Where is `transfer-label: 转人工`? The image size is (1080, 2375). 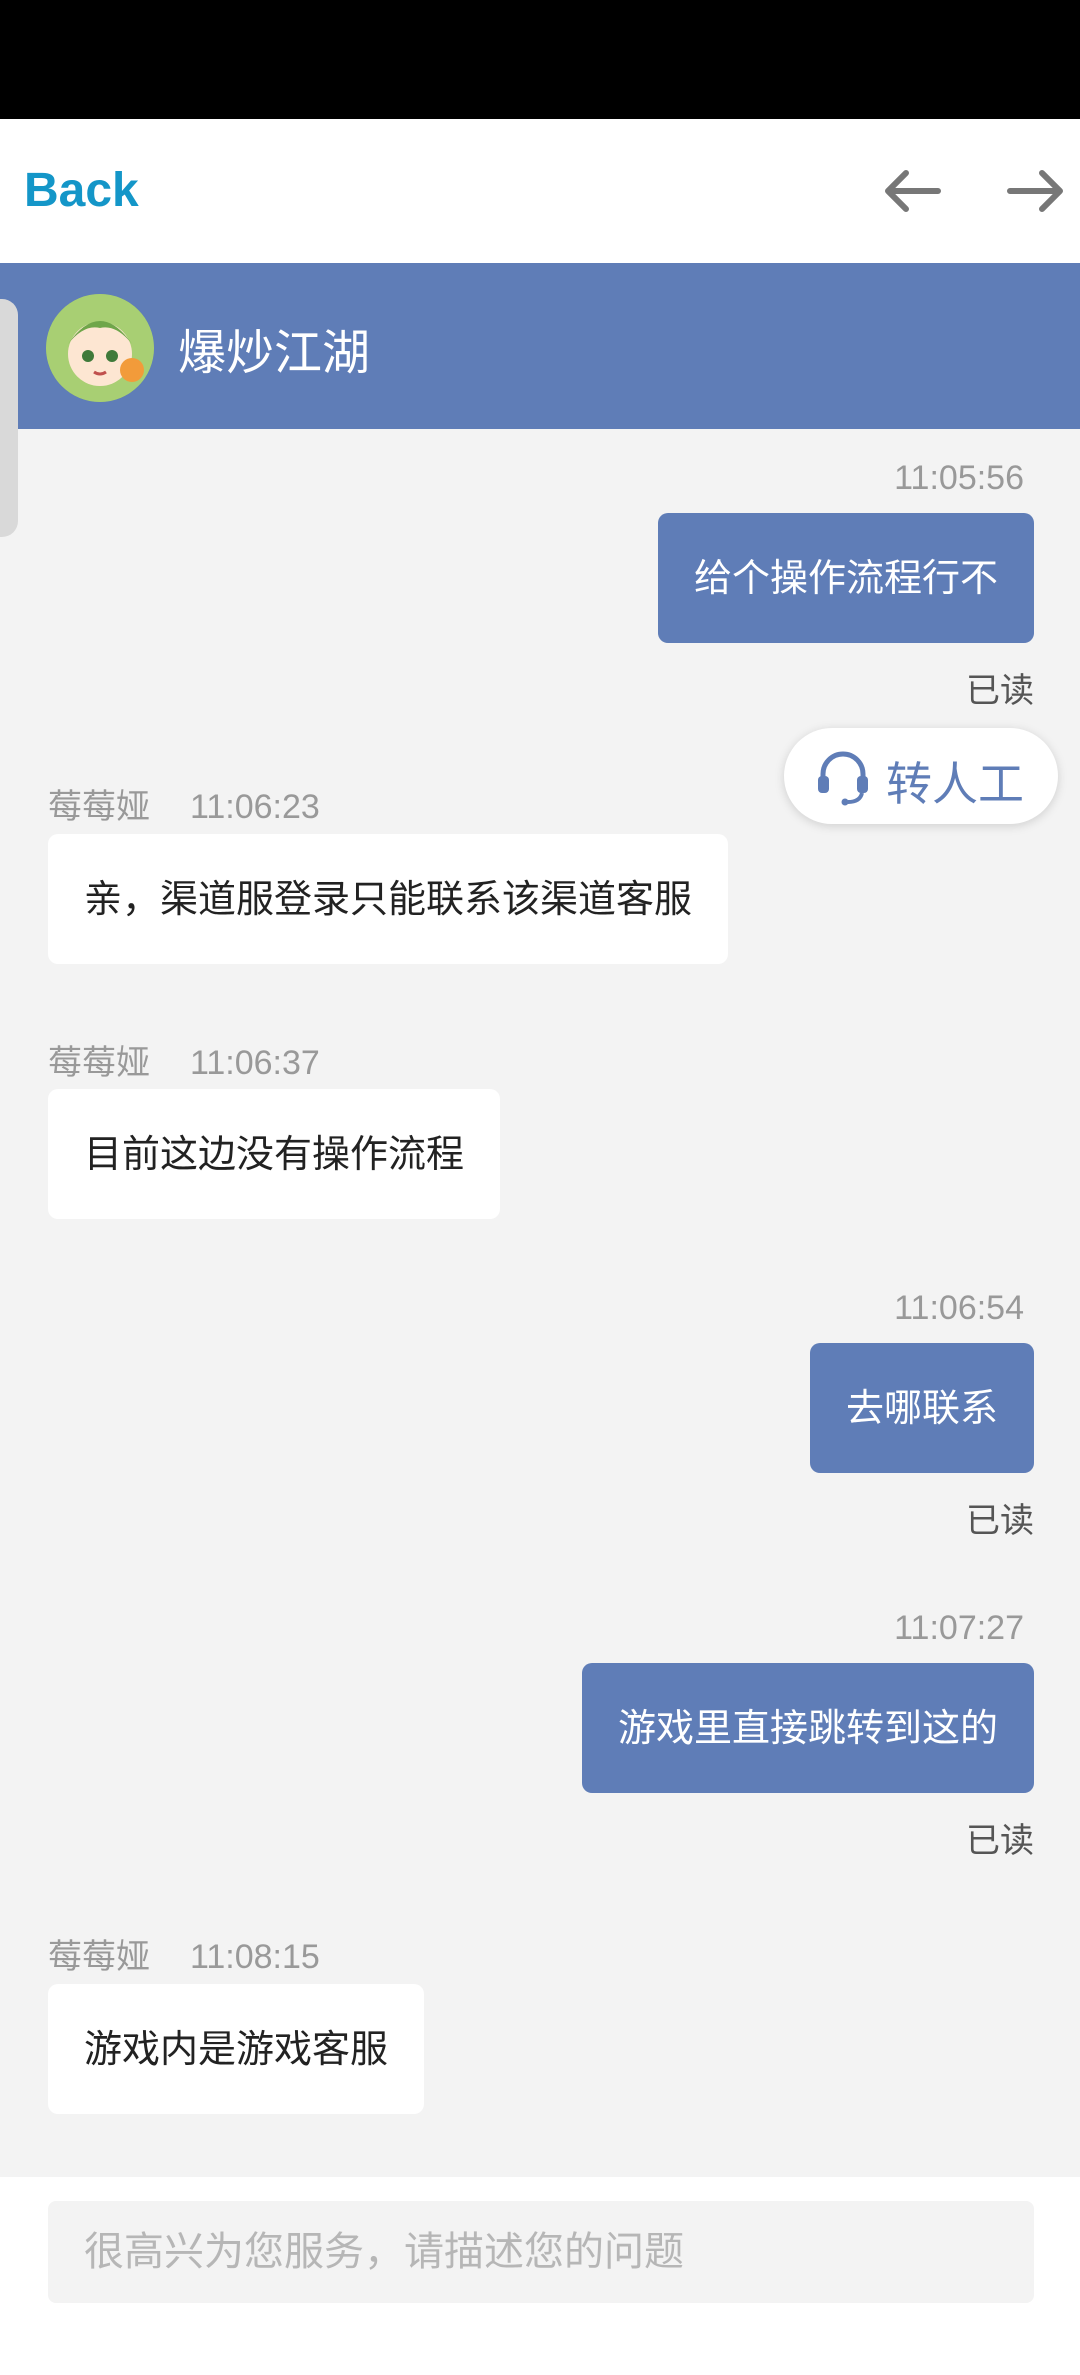
transfer-label: 转人工 is located at coordinates (955, 784).